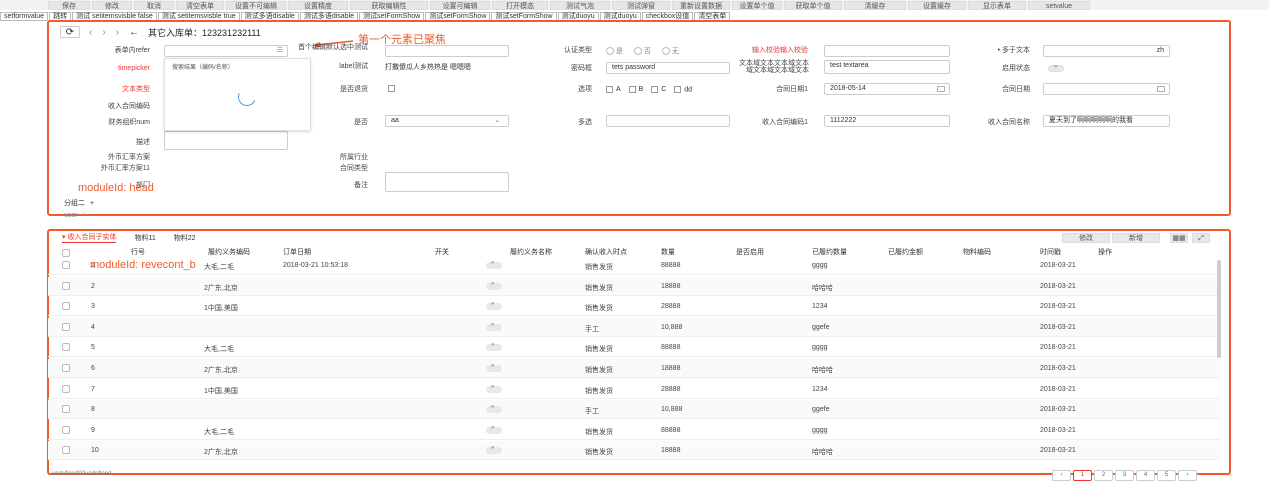 This screenshot has height=486, width=1269. Describe the element at coordinates (610, 51) in the screenshot. I see `radio-yes` at that location.